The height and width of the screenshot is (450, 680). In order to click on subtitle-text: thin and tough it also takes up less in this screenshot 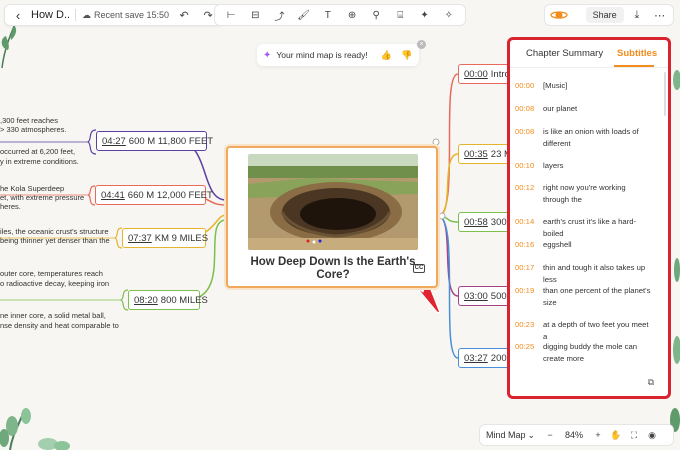, I will do `click(594, 273)`.